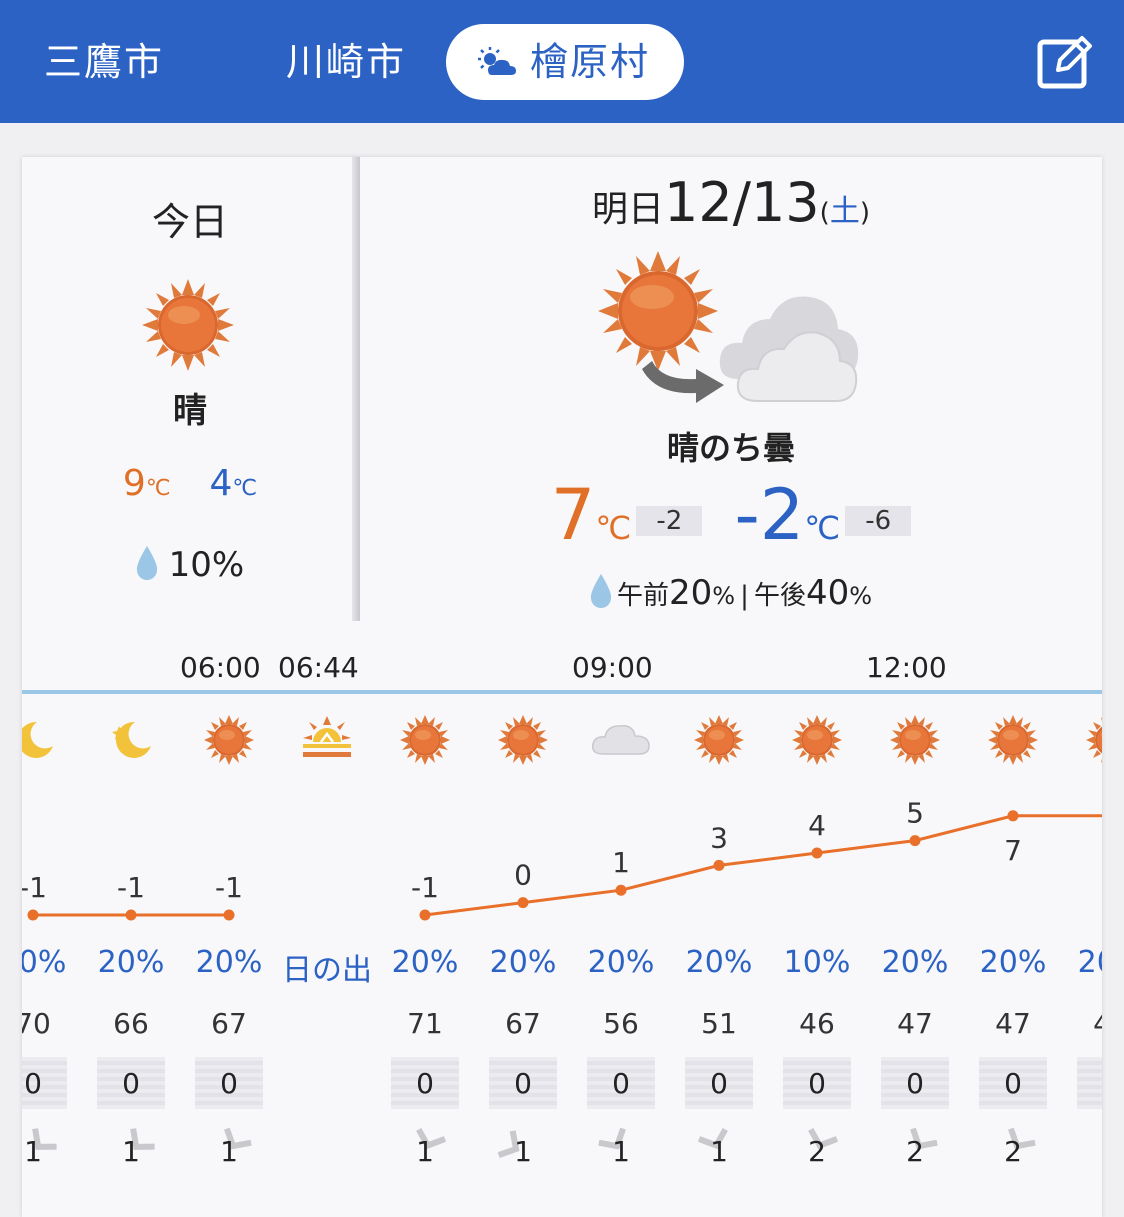  I want to click on tab-kawasaki: 川崎市, so click(346, 62).